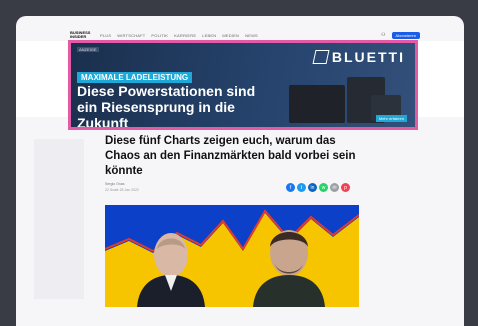  Describe the element at coordinates (323, 187) in the screenshot. I see `whatsapp-icon: w` at that location.